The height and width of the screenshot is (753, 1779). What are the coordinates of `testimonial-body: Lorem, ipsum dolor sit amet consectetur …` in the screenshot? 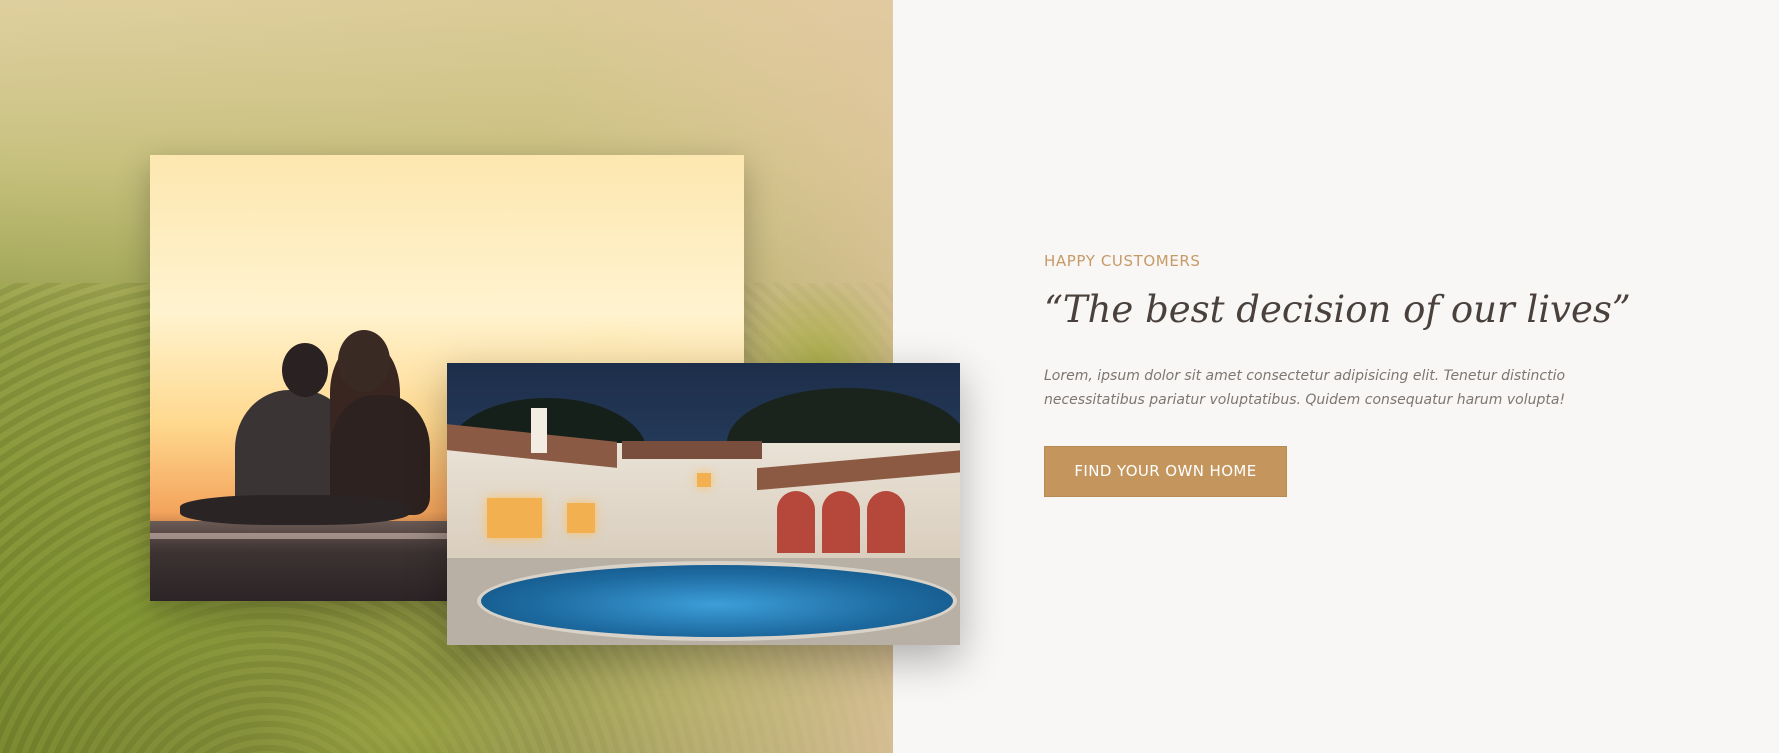 It's located at (1305, 388).